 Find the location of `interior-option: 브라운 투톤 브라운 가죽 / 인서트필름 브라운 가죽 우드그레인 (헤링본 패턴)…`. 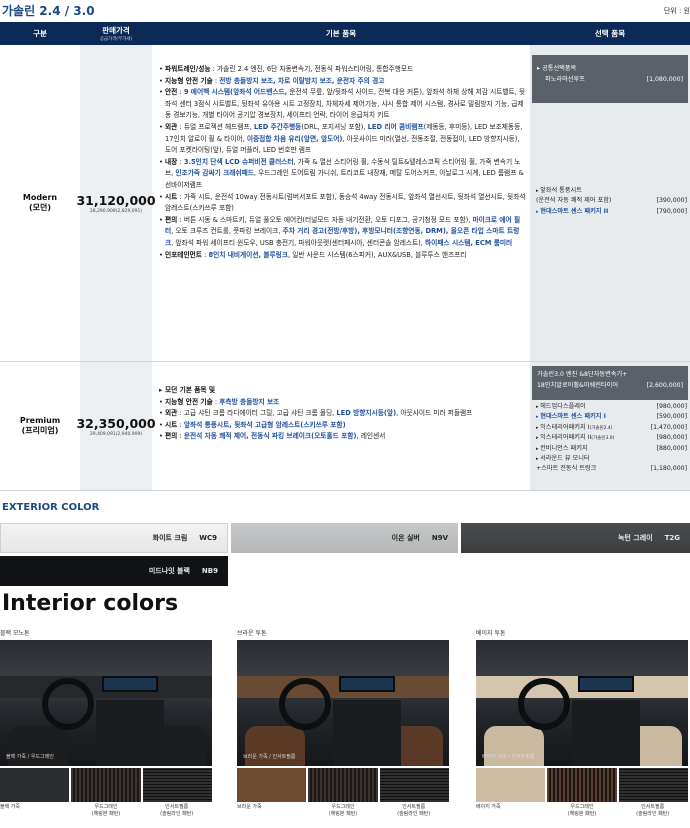

interior-option: 브라운 투톤 브라운 가죽 / 인서트필름 브라운 가죽 우드그레인 (헤링본 패턴)… is located at coordinates (343, 723).